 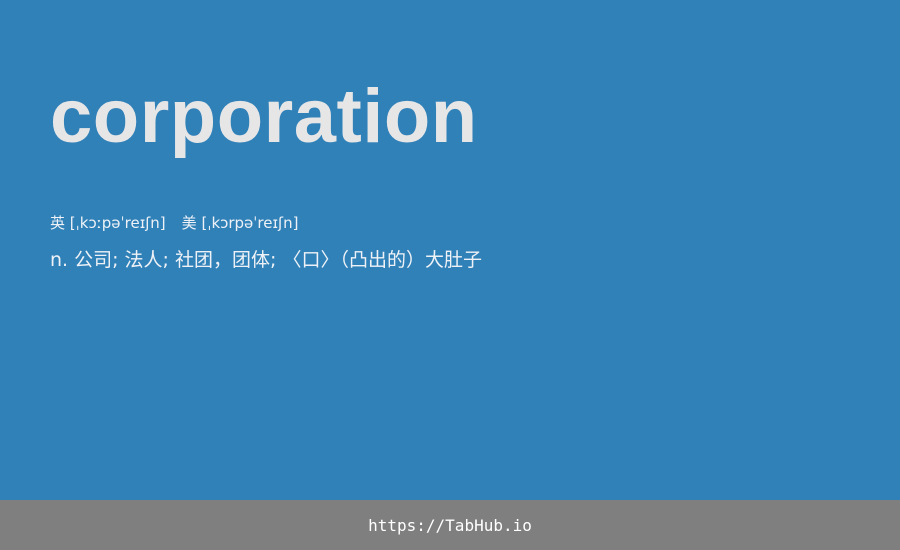 I want to click on tabhub-link: https://TabHub.io, so click(x=450, y=525).